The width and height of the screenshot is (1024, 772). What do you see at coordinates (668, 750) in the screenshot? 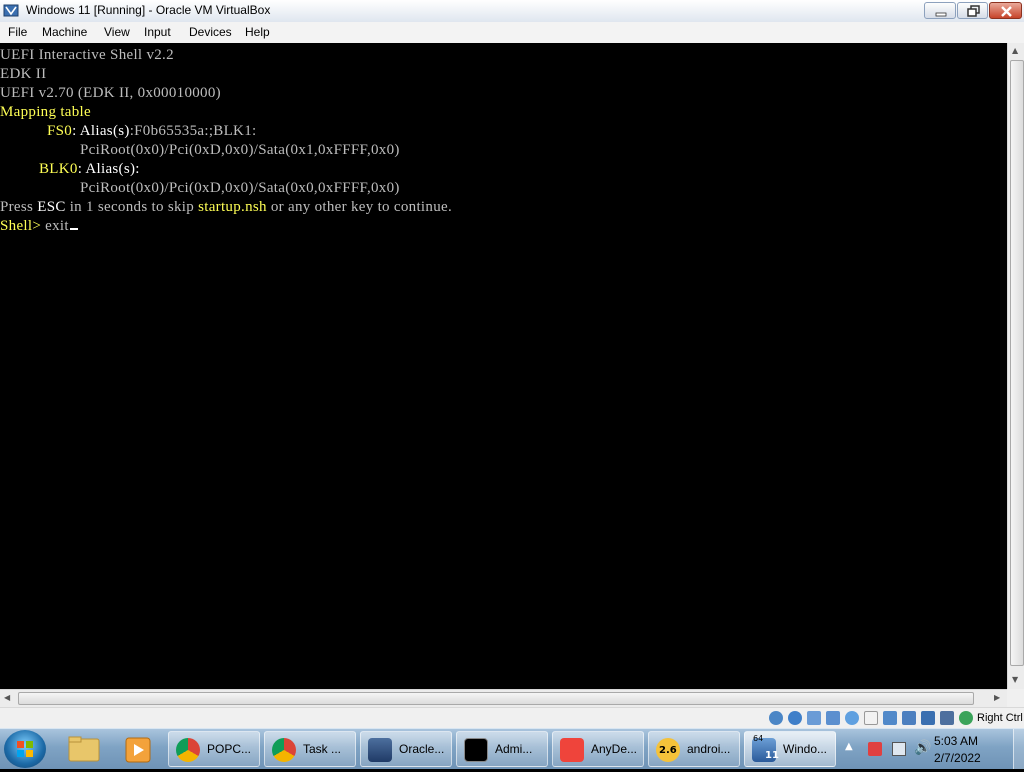
I see `android-version-badge: 2.6` at bounding box center [668, 750].